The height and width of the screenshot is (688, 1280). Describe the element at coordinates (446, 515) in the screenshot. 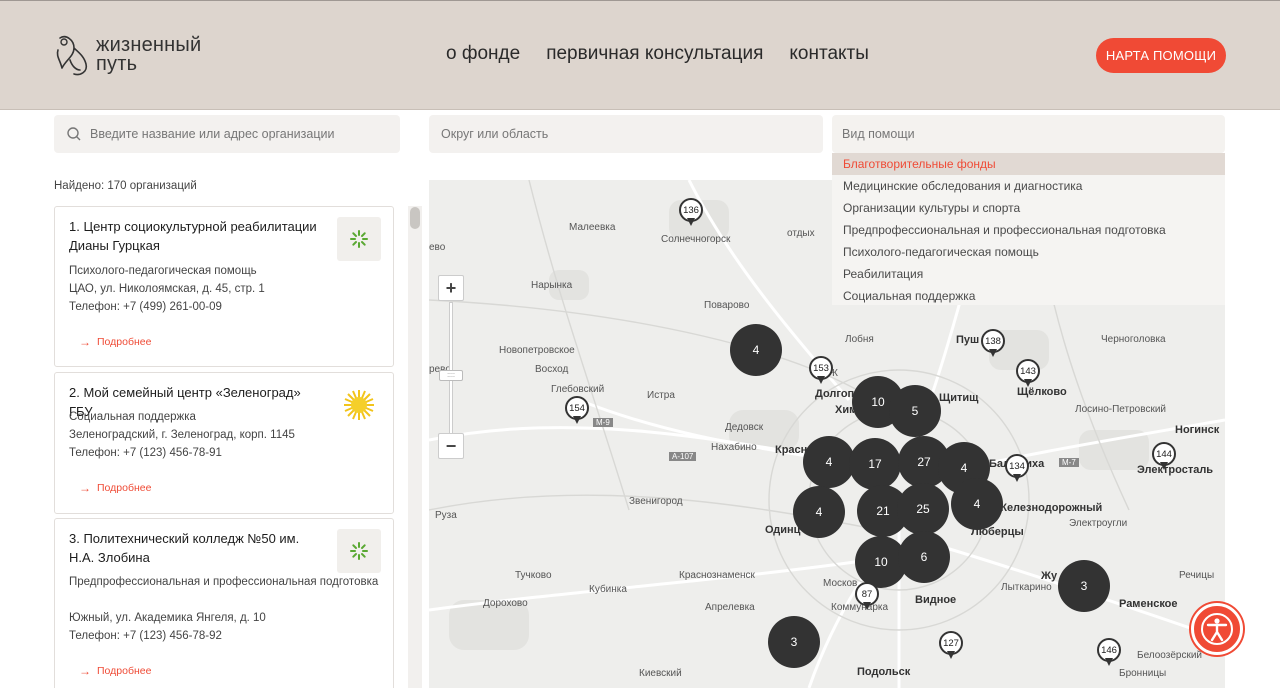

I see `map-label: Руза` at that location.